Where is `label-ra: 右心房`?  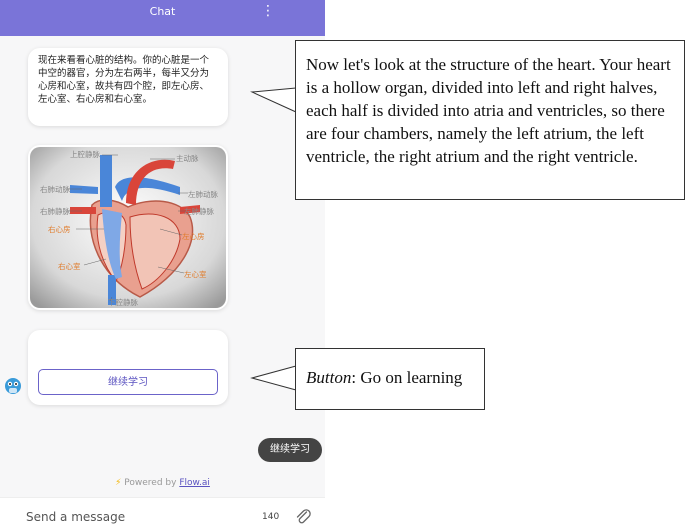 label-ra: 右心房 is located at coordinates (59, 229).